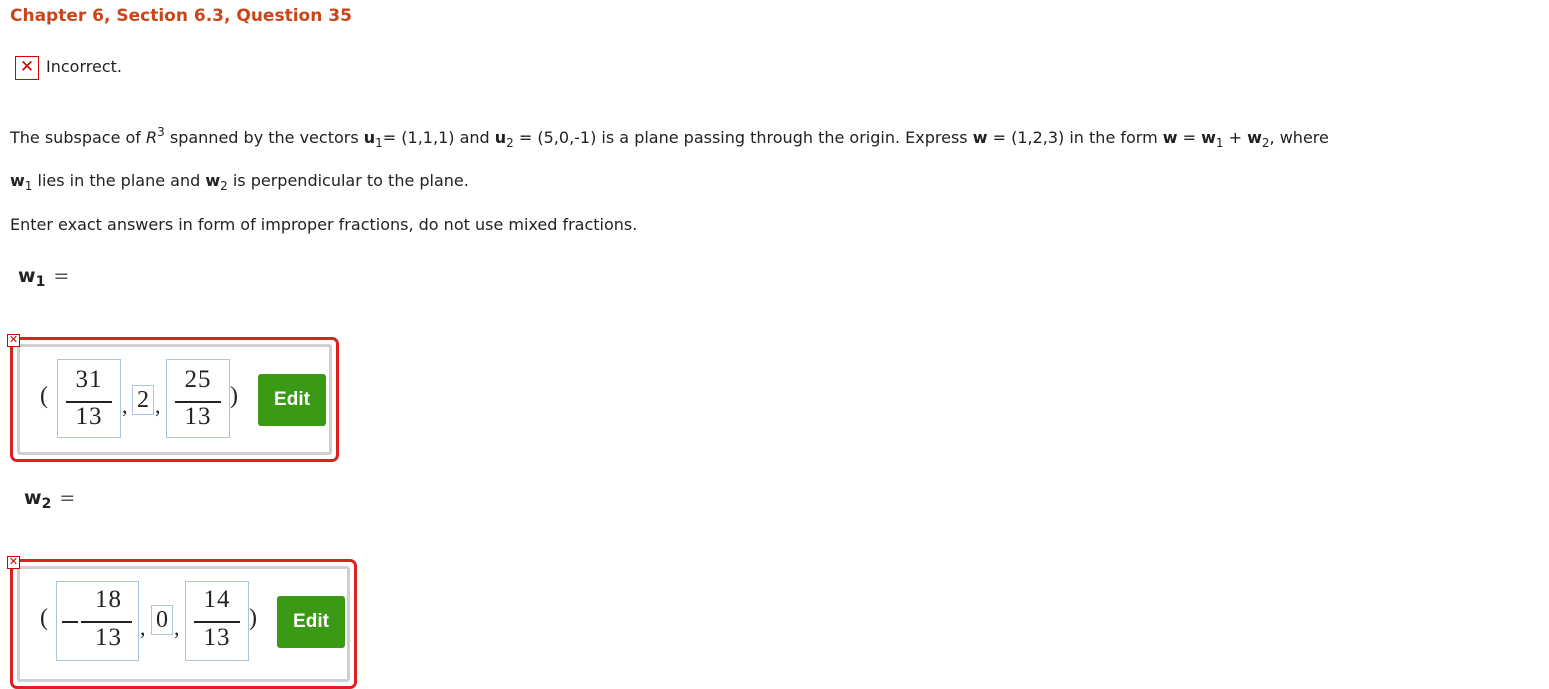 The image size is (1549, 689). What do you see at coordinates (70, 622) in the screenshot?
I see `minus-sign` at bounding box center [70, 622].